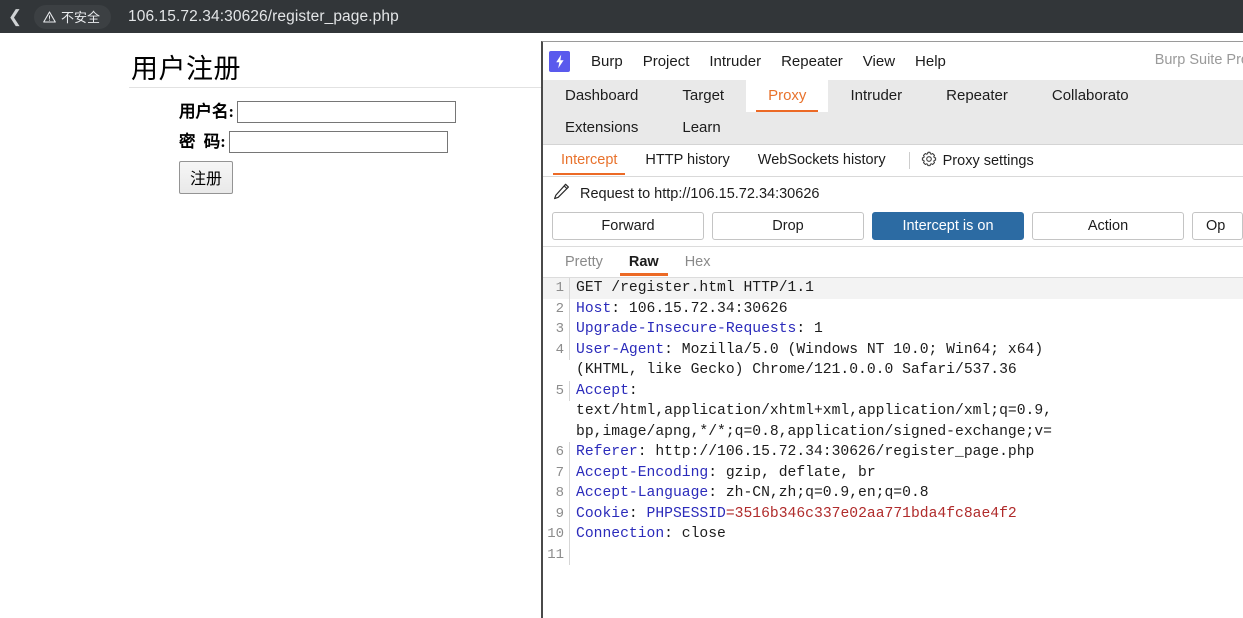 The height and width of the screenshot is (618, 1243). What do you see at coordinates (559, 61) in the screenshot?
I see `burp-lightning-icon` at bounding box center [559, 61].